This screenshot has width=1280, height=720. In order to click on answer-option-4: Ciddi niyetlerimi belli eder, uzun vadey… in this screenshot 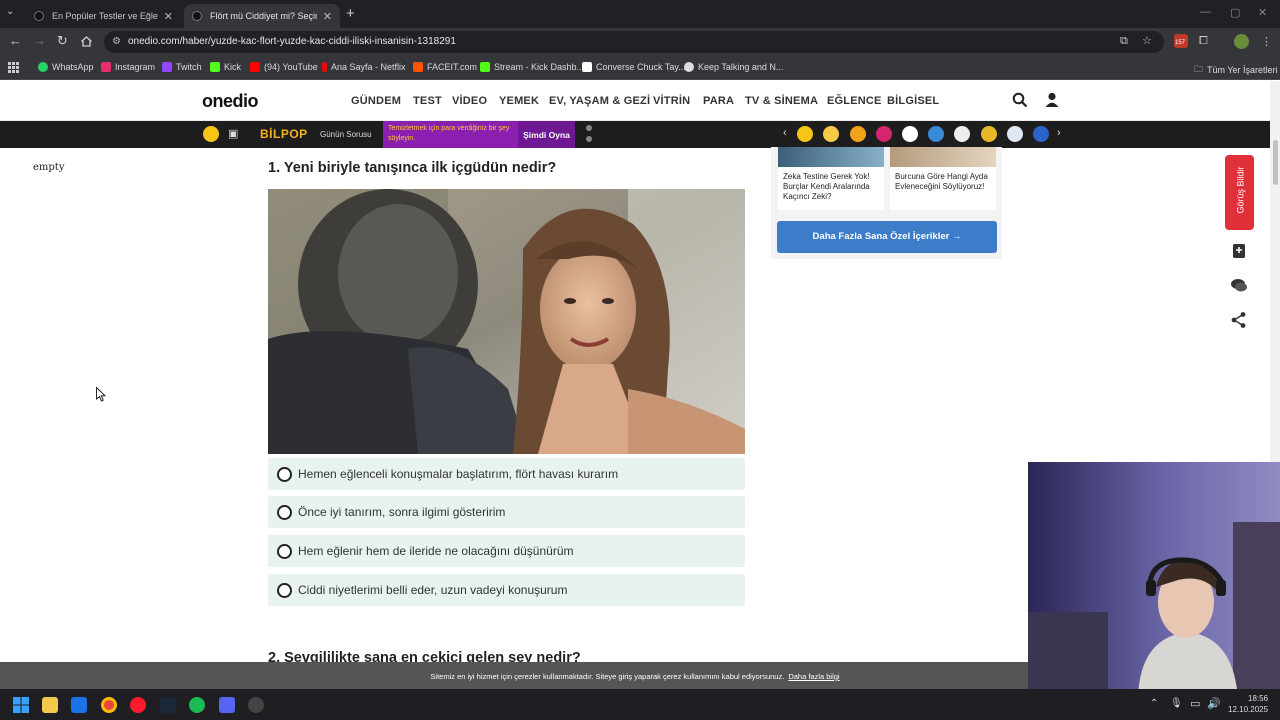, I will do `click(506, 590)`.